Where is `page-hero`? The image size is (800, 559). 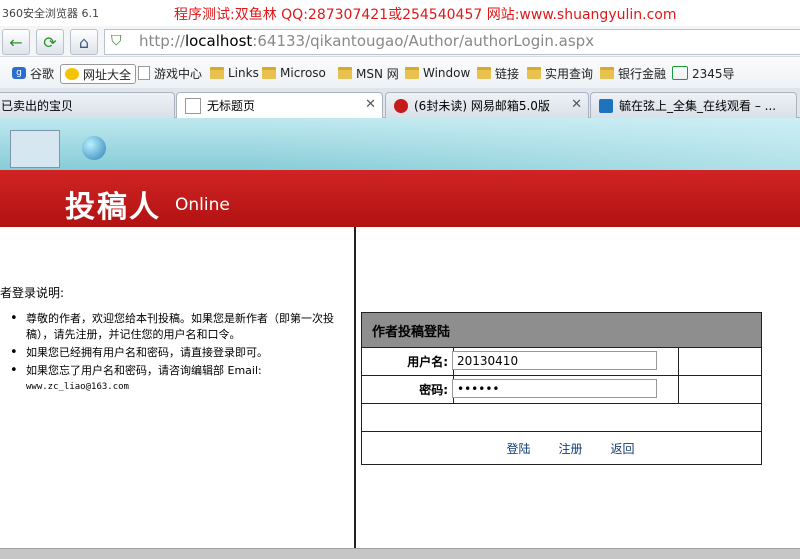
page-hero is located at coordinates (400, 144).